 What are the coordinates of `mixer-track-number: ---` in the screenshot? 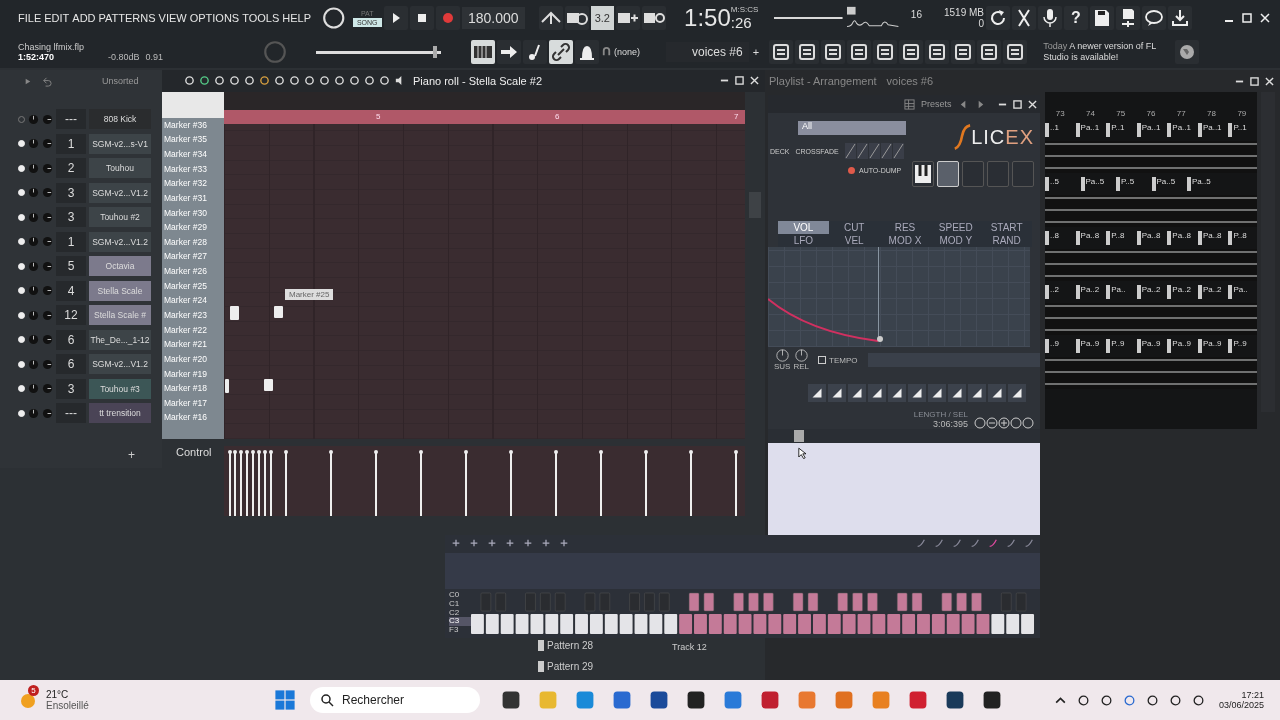 It's located at (71, 119).